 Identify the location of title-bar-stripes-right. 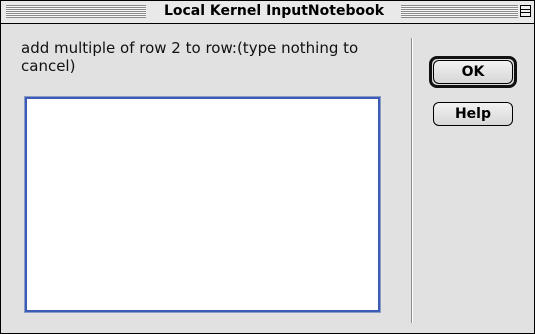
(459, 11).